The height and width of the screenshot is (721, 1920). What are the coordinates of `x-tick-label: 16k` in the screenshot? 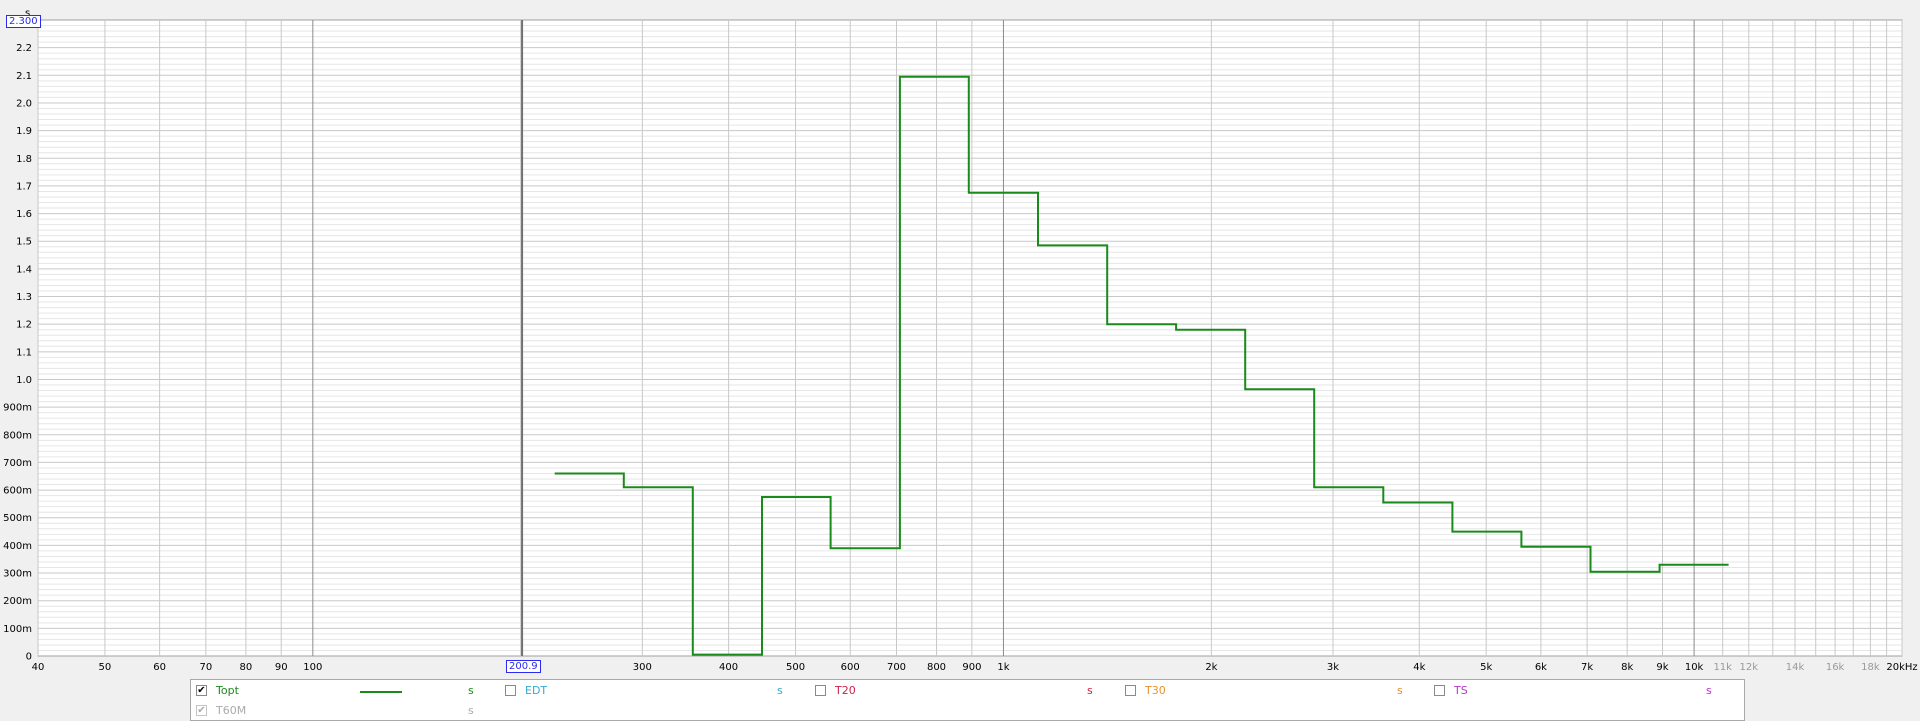 It's located at (1835, 667).